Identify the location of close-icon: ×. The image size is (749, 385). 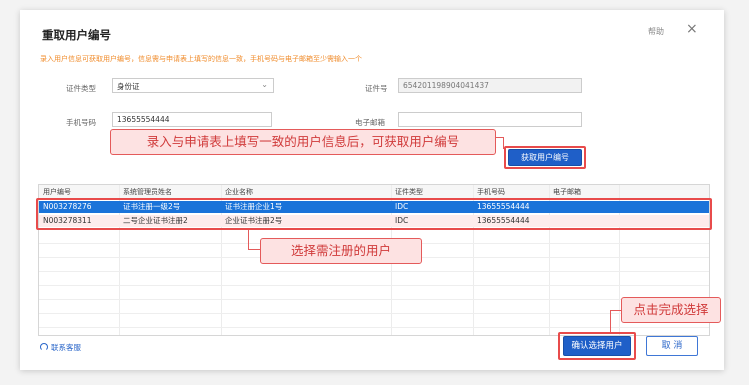
(692, 29).